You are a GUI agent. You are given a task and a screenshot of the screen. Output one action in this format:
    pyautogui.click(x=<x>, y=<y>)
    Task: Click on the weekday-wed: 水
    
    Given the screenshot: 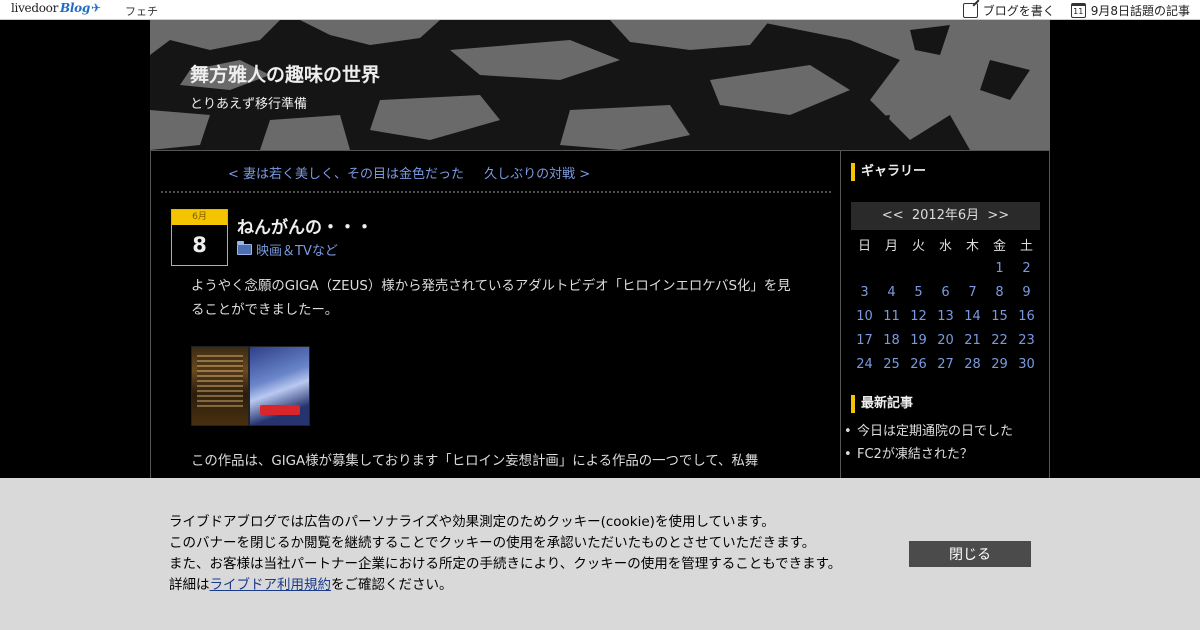 What is the action you would take?
    pyautogui.click(x=945, y=246)
    